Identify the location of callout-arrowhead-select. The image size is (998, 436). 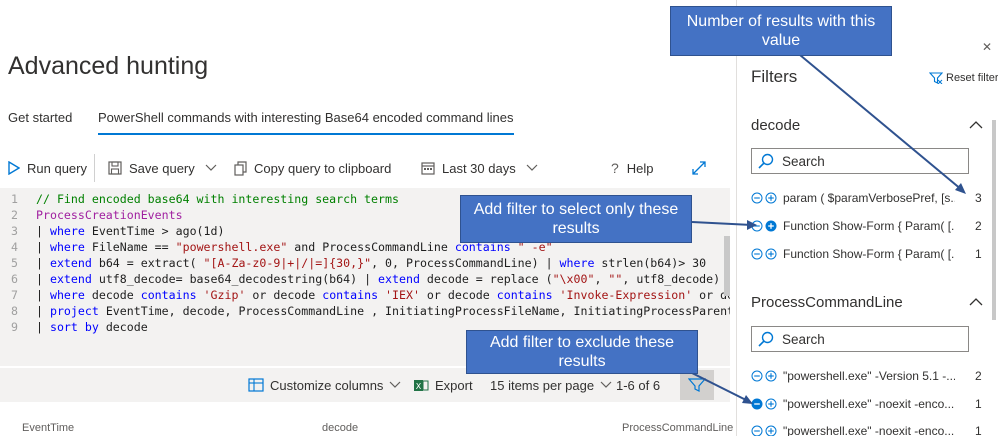
(752, 225).